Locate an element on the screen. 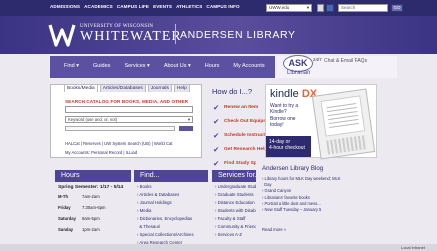  status-bar: Local intranet is located at coordinates (218, 247).